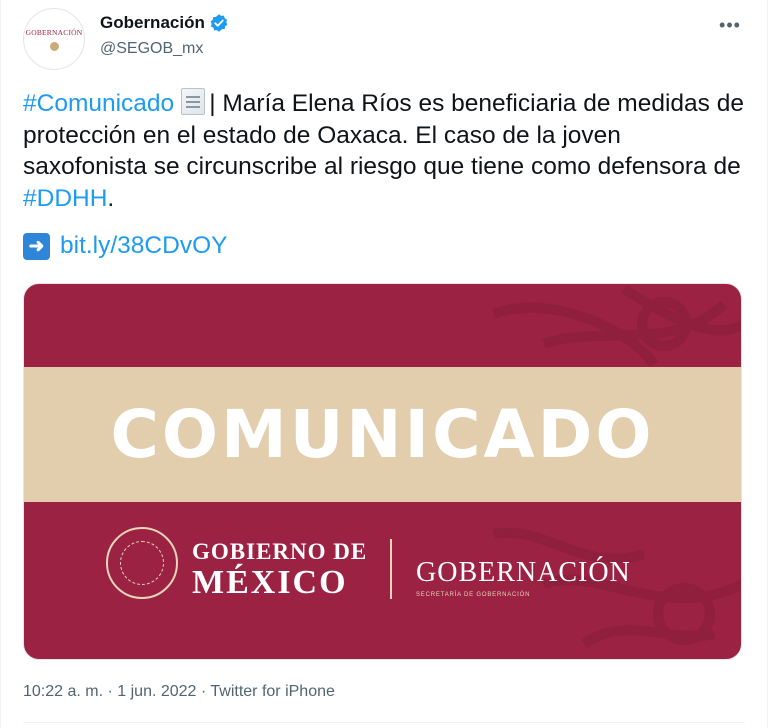  Describe the element at coordinates (523, 572) in the screenshot. I see `dependency-name: GOBERNACIÓN` at that location.